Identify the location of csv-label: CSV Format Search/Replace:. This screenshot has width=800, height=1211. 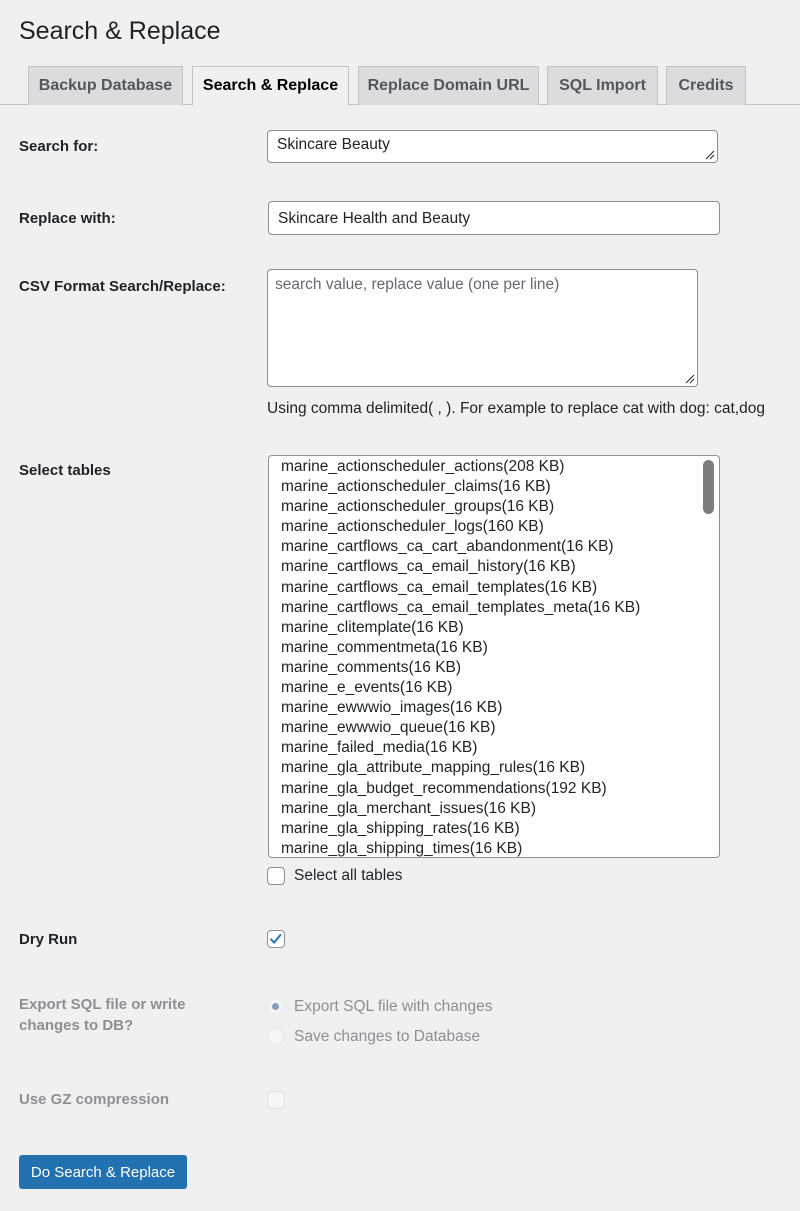
(122, 286).